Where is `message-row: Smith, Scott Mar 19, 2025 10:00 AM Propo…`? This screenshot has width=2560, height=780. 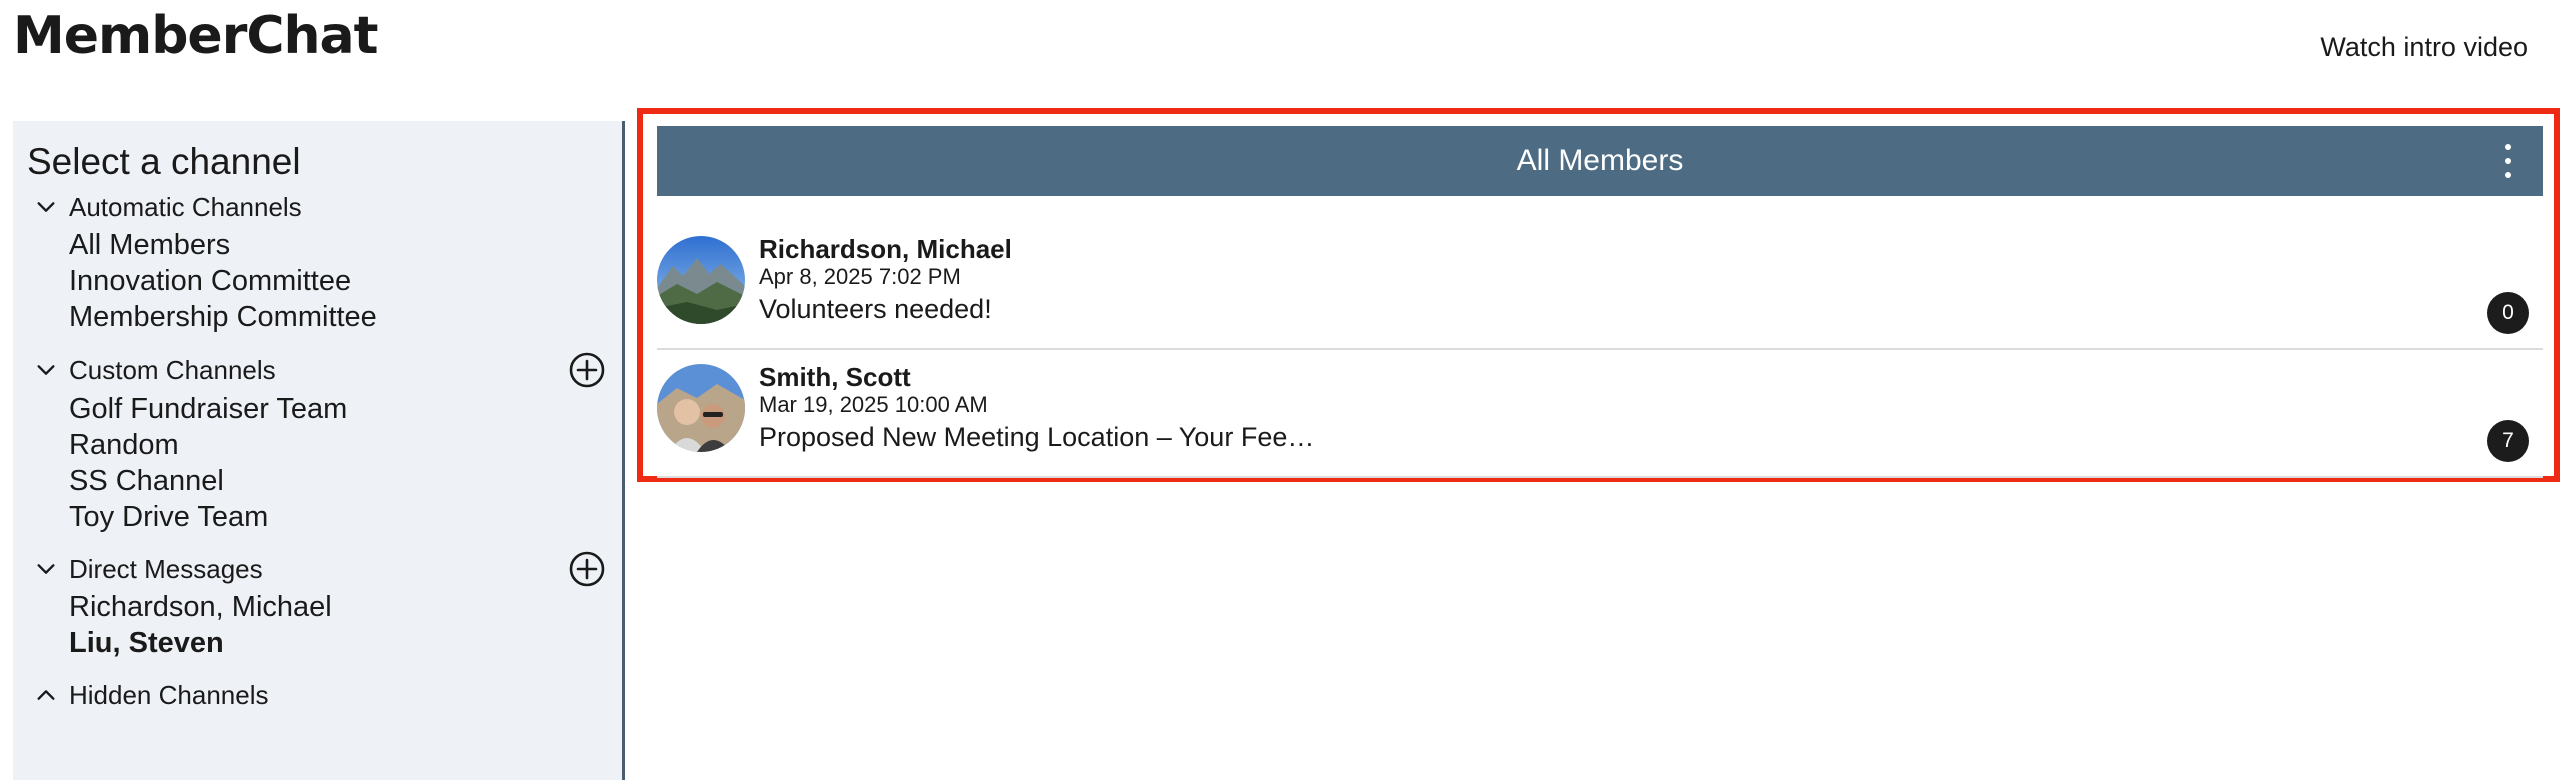
message-row: Smith, Scott Mar 19, 2025 10:00 AM Propo… is located at coordinates (1600, 414).